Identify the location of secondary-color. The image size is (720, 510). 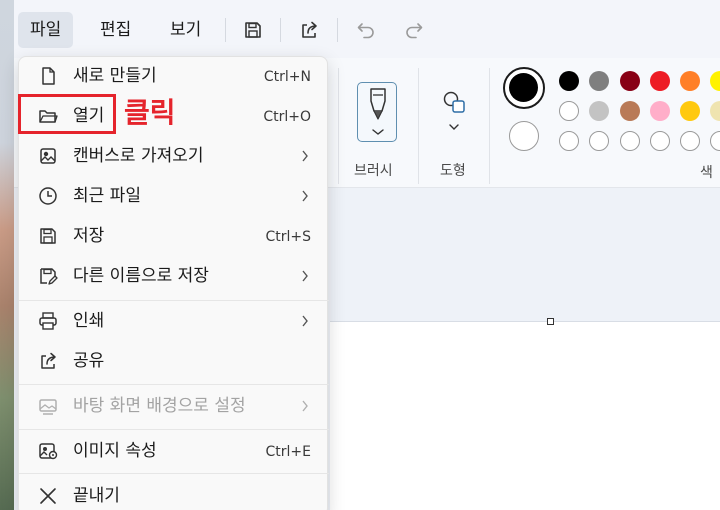
(524, 136).